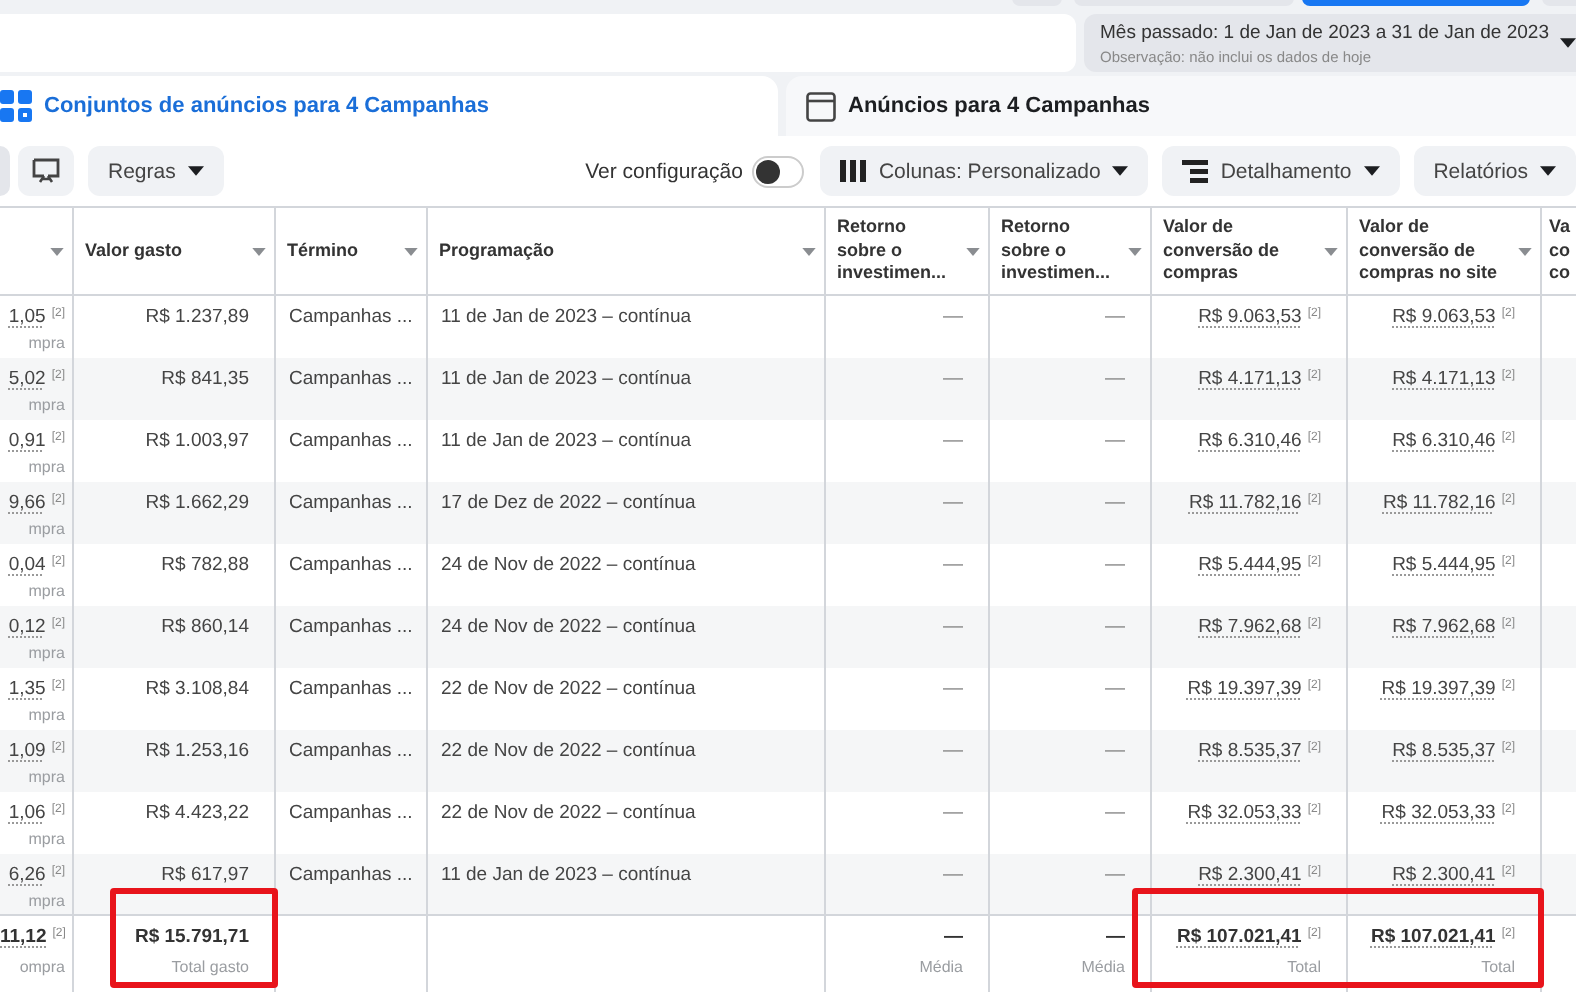 The width and height of the screenshot is (1576, 1000). What do you see at coordinates (664, 171) in the screenshot?
I see `toggle-label: Ver configuração` at bounding box center [664, 171].